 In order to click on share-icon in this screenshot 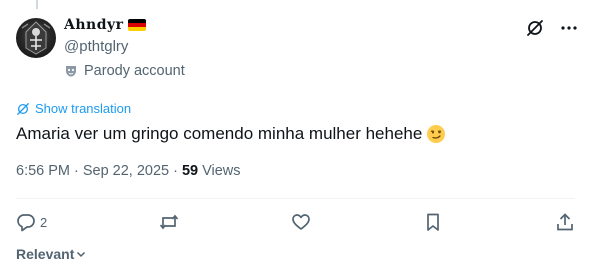, I will do `click(565, 222)`.